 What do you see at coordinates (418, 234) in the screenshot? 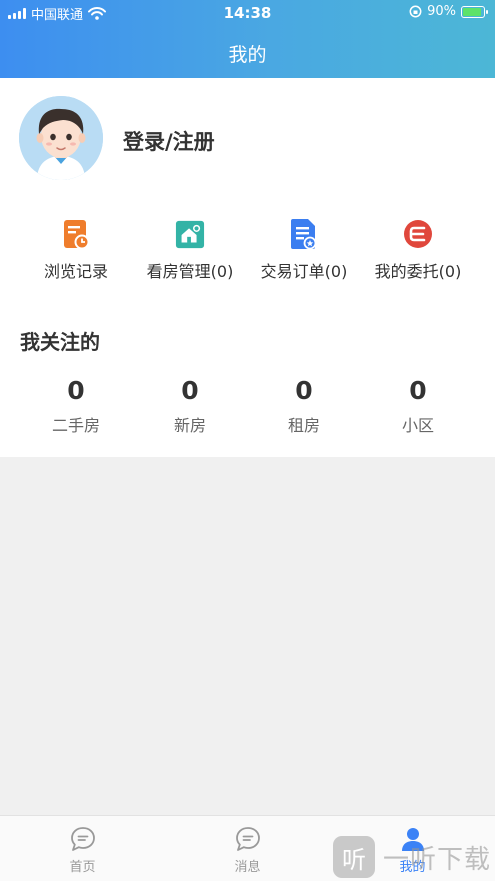
I see `entrust-icon` at bounding box center [418, 234].